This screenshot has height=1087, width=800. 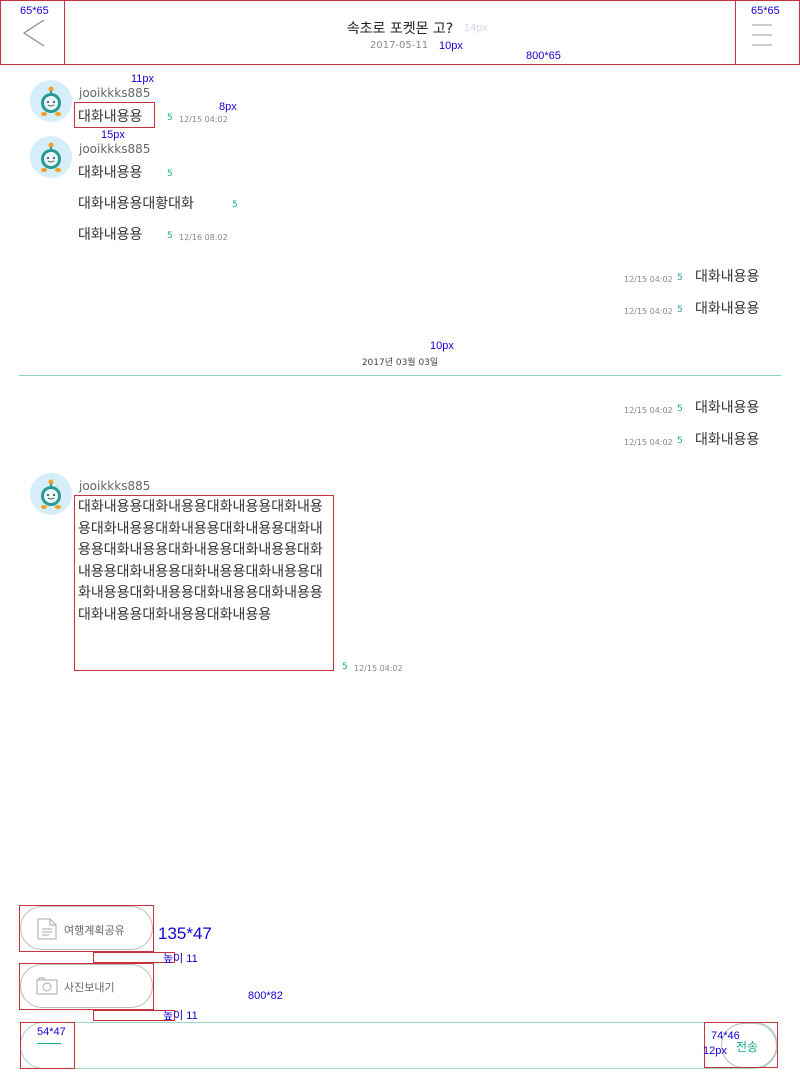 What do you see at coordinates (400, 363) in the screenshot?
I see `date-divider-label: 2017년 03월 03일` at bounding box center [400, 363].